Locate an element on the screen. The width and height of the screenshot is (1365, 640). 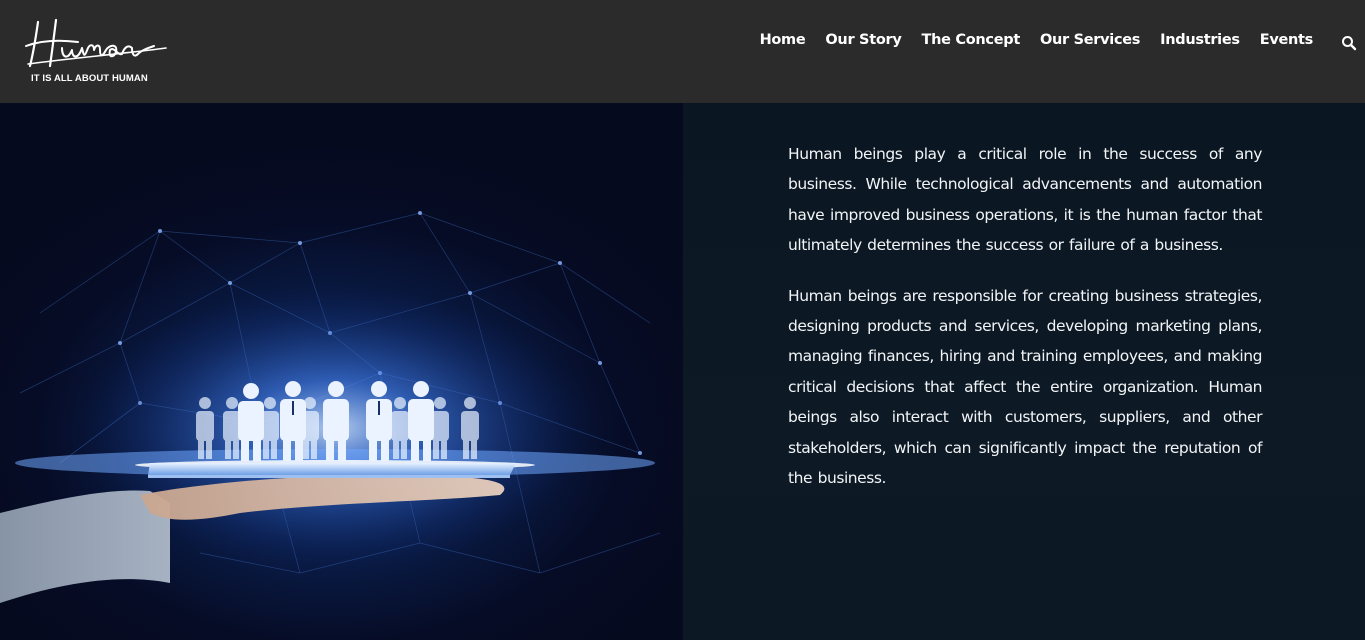
logo: IT IS ALL ABOUT HUMAN is located at coordinates (97, 51).